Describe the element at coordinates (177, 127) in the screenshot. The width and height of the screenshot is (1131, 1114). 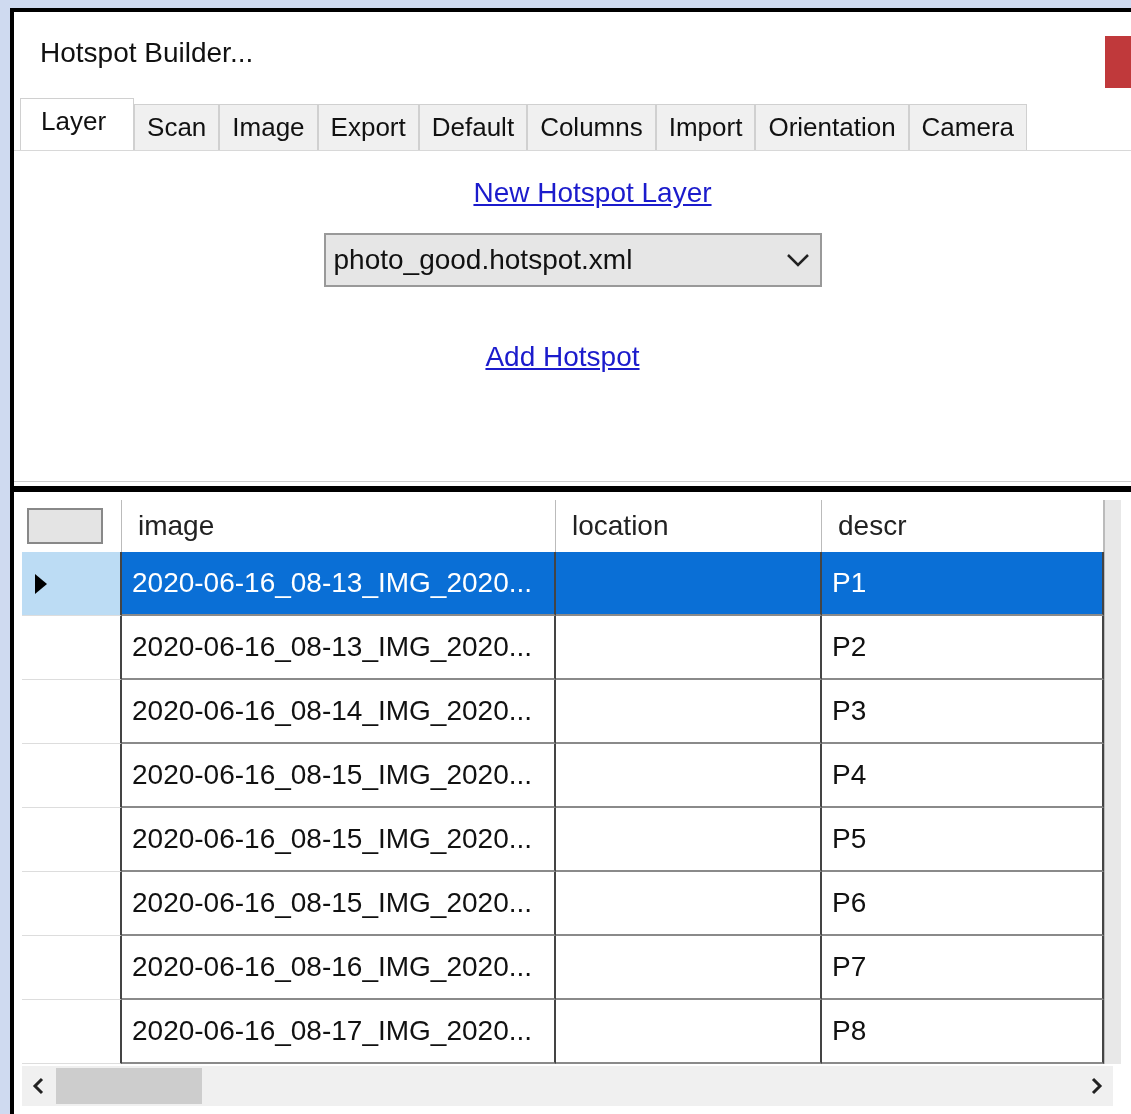
I see `tab: Scan` at that location.